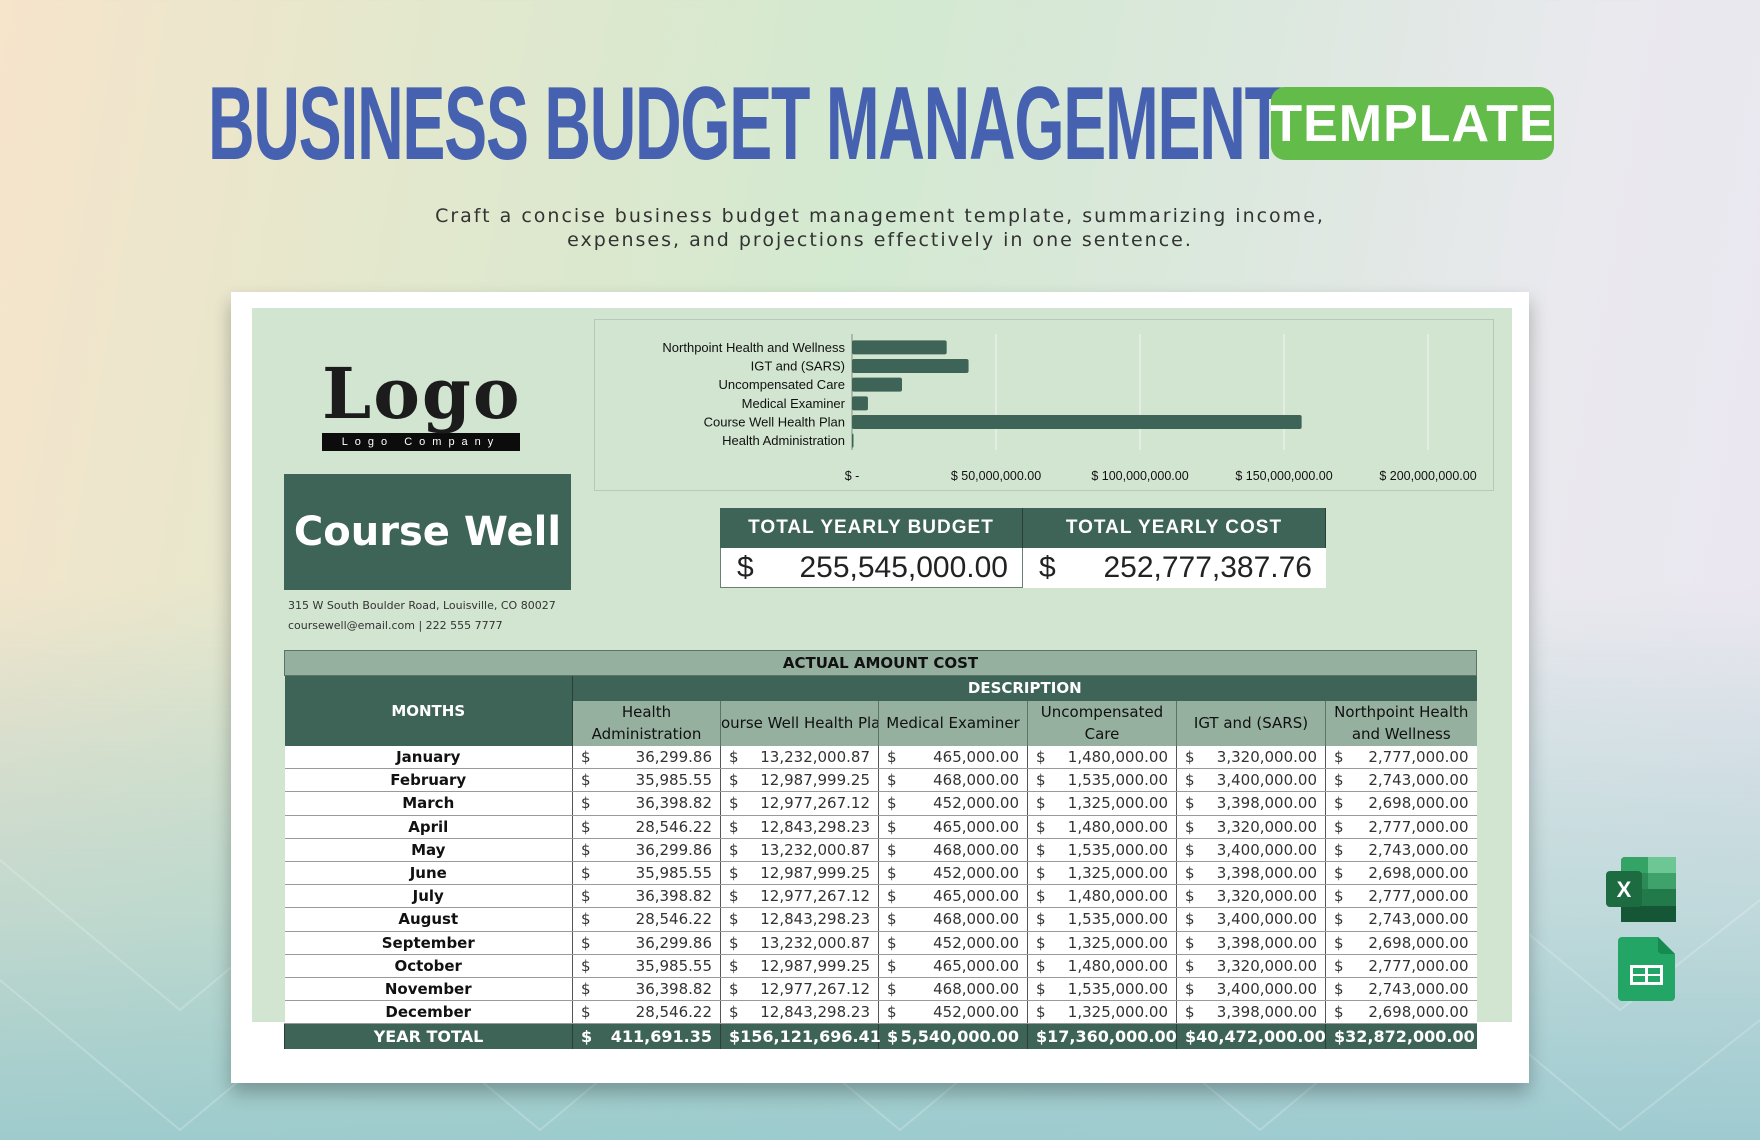 This screenshot has width=1760, height=1140. I want to click on amount-value: 2,698,000.00, so click(1418, 942).